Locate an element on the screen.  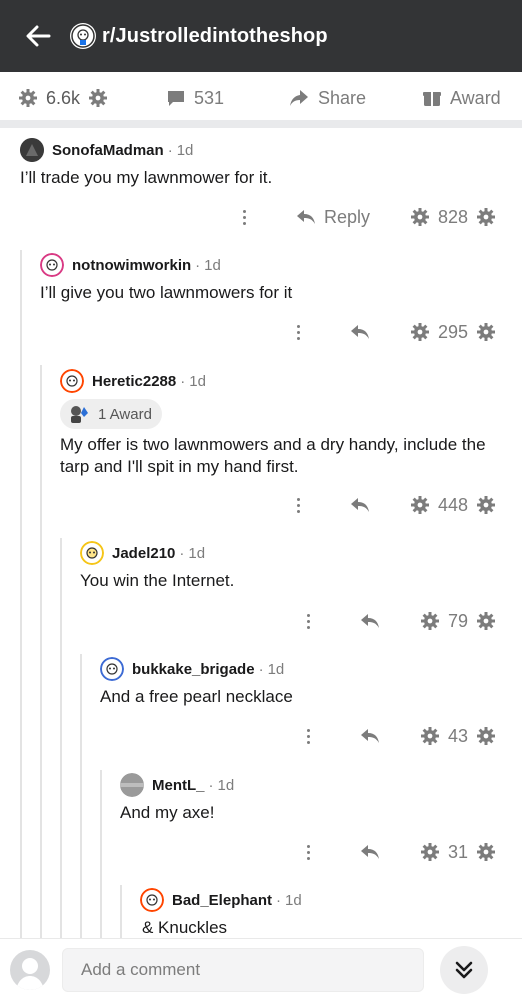
collapse-threads-button is located at coordinates (464, 969).